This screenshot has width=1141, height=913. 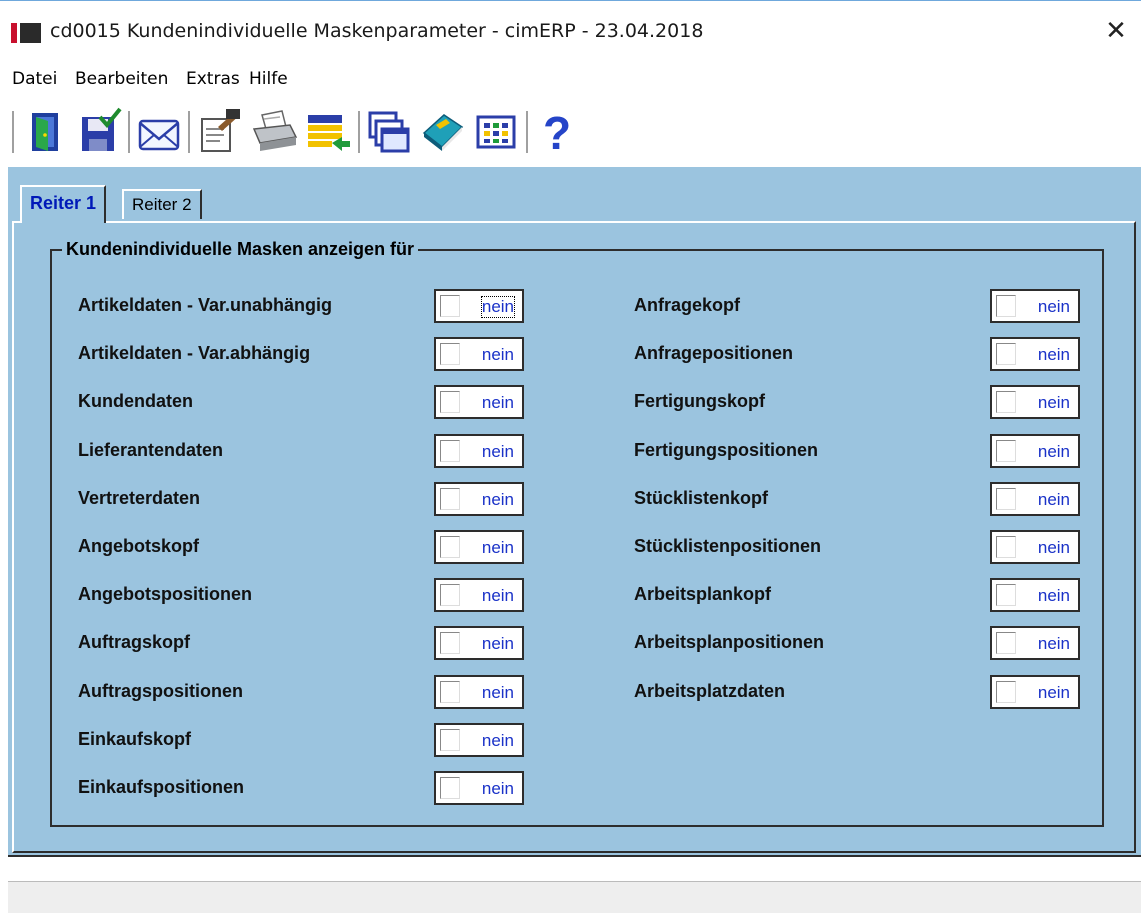 What do you see at coordinates (161, 787) in the screenshot?
I see `field-label: Einkaufspositionen` at bounding box center [161, 787].